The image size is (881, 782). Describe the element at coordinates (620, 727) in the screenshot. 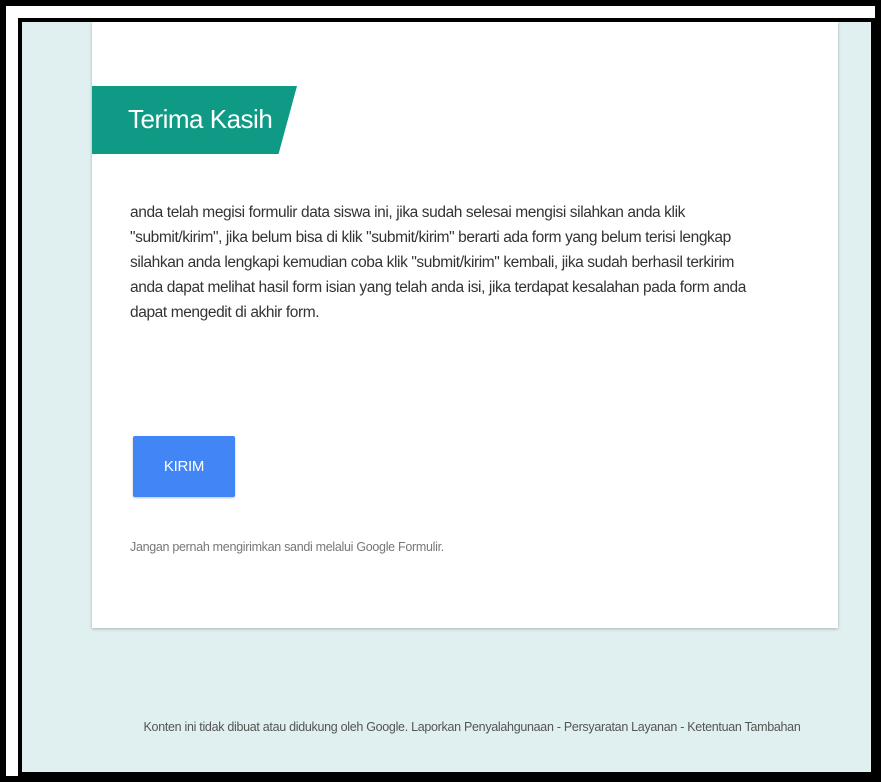

I see `terms-of-service-link: Persyaratan Layanan` at that location.